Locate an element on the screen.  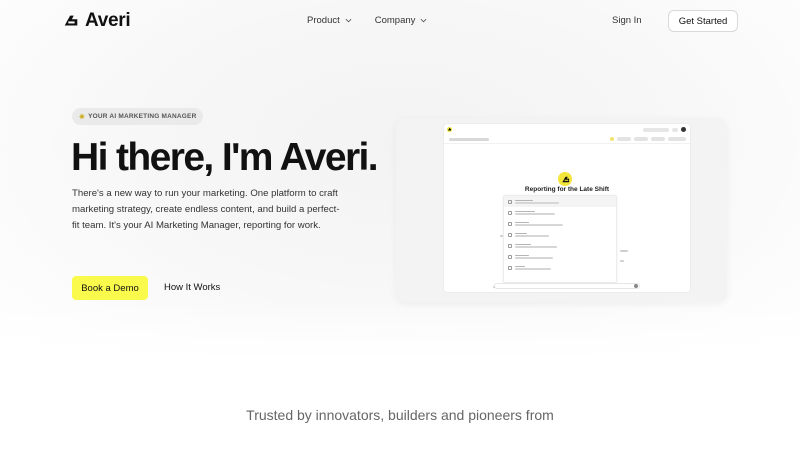
app-suggestion-list is located at coordinates (560, 239).